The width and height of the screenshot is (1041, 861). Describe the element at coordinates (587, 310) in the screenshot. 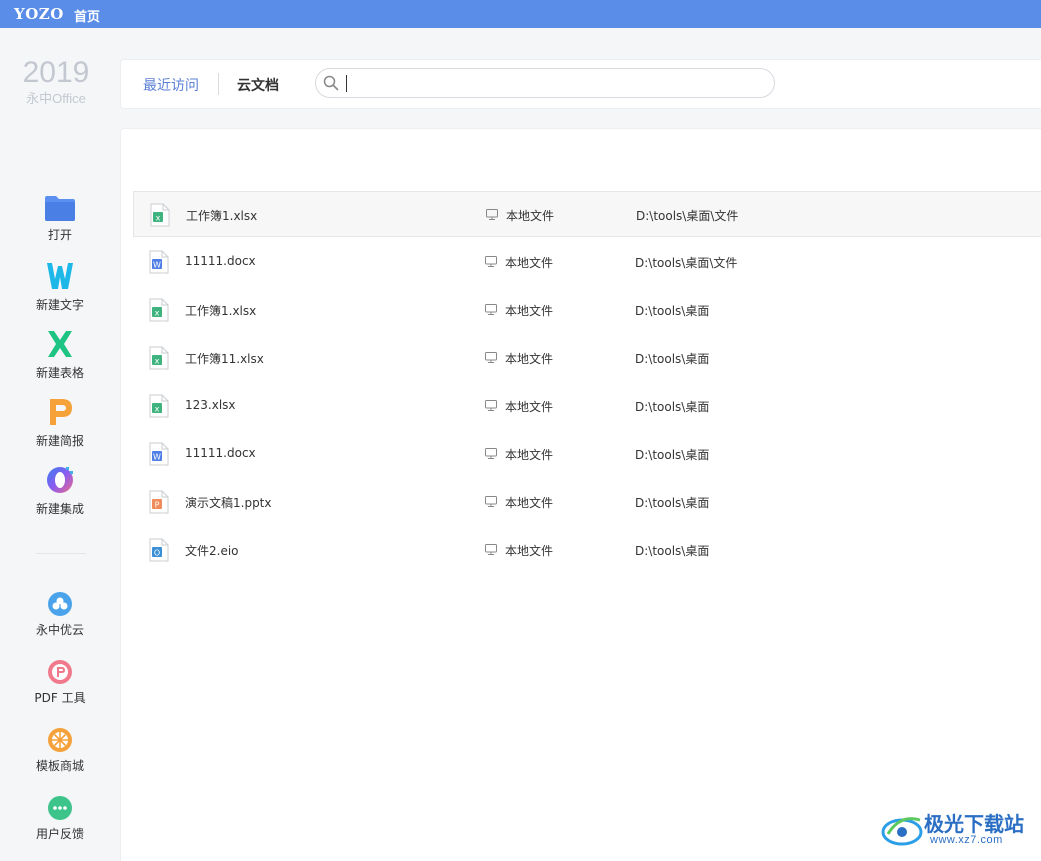

I see `file-row: x 工作簿1.xlsx 本地文件 D:\tools\桌面` at that location.